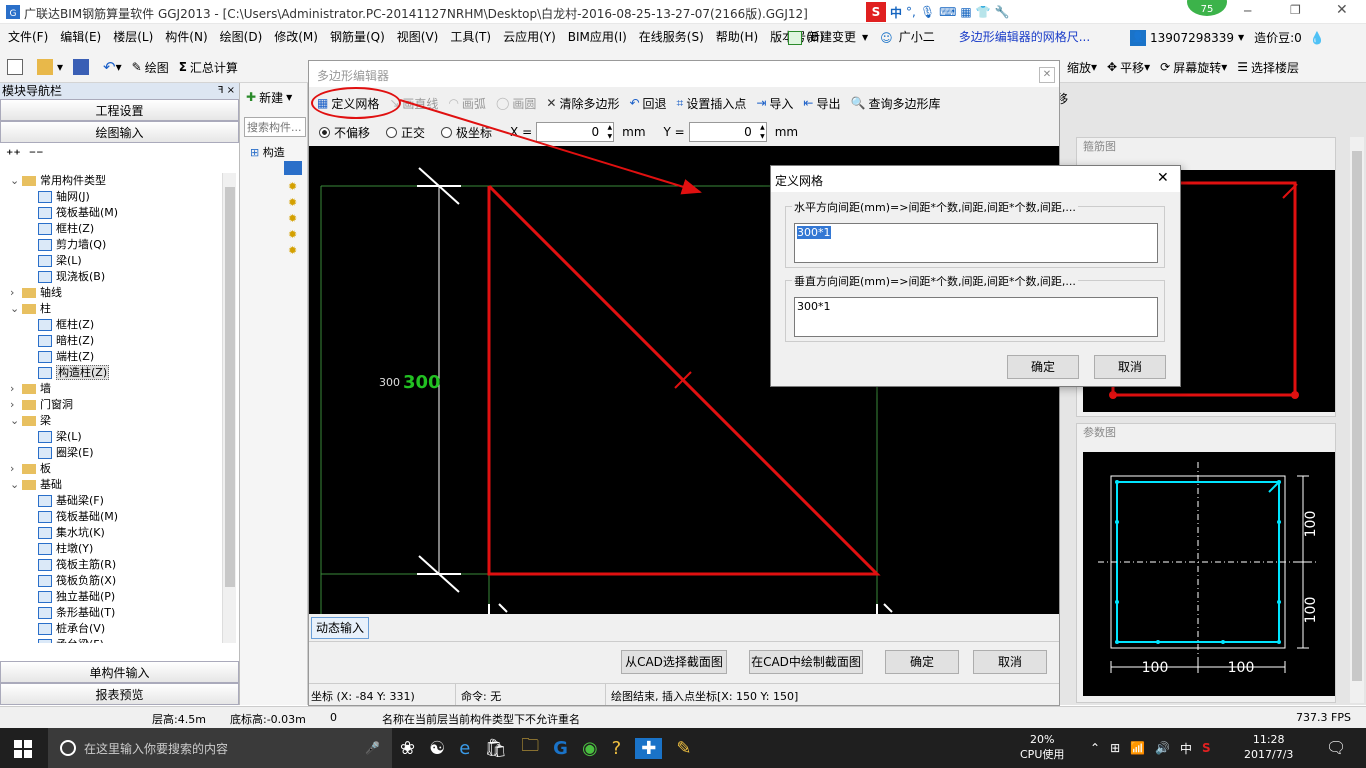  Describe the element at coordinates (77, 581) in the screenshot. I see `tree-item: 筏板负筋(X)` at that location.